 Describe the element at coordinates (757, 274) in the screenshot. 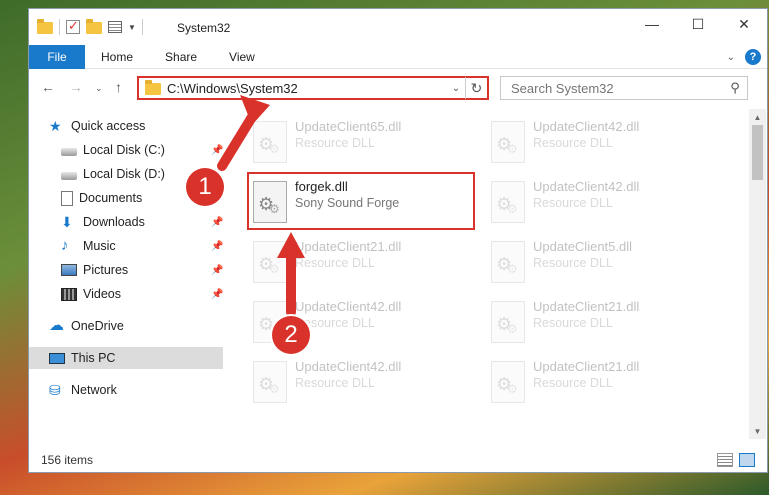

I see `vertical-scrollbar: ▲ ▼` at that location.